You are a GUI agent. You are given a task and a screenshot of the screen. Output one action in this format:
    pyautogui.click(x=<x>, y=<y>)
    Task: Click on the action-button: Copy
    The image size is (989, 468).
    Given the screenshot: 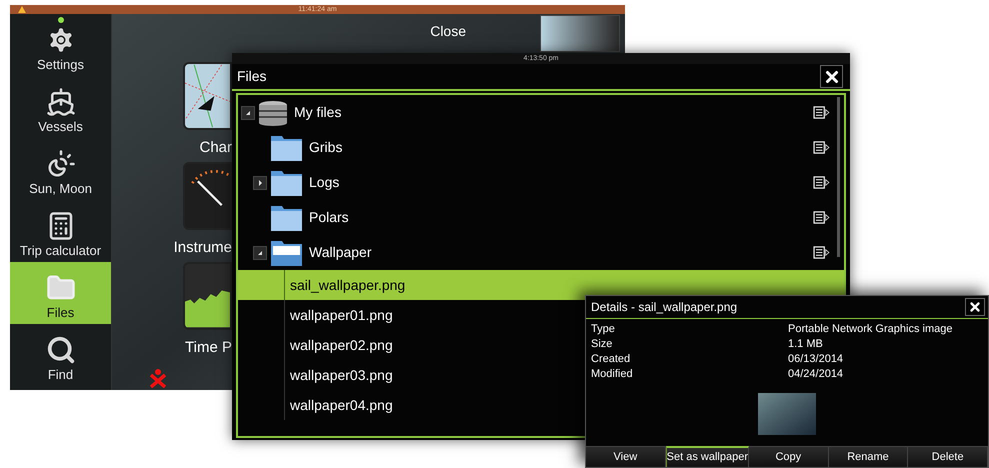 What is the action you would take?
    pyautogui.click(x=789, y=456)
    